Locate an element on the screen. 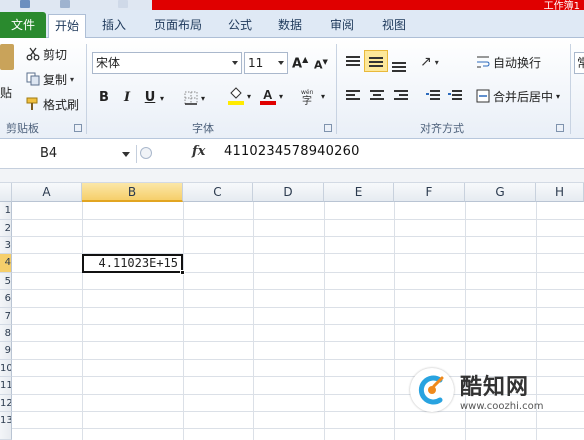  column-header-b: B is located at coordinates (132, 192).